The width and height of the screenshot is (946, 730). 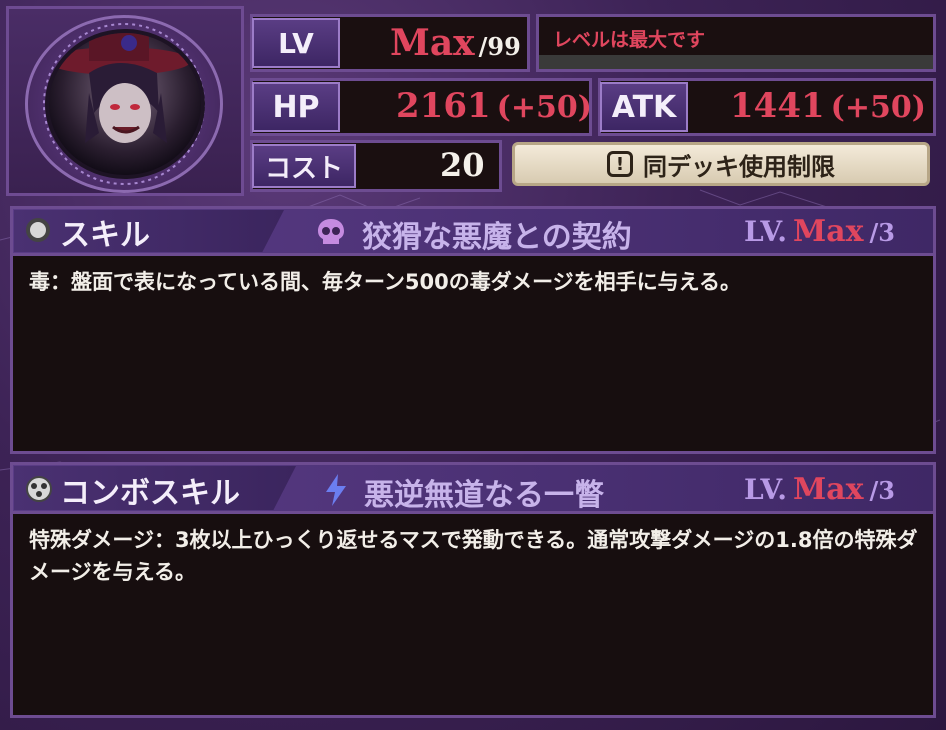 What do you see at coordinates (296, 43) in the screenshot?
I see `level-label: LV` at bounding box center [296, 43].